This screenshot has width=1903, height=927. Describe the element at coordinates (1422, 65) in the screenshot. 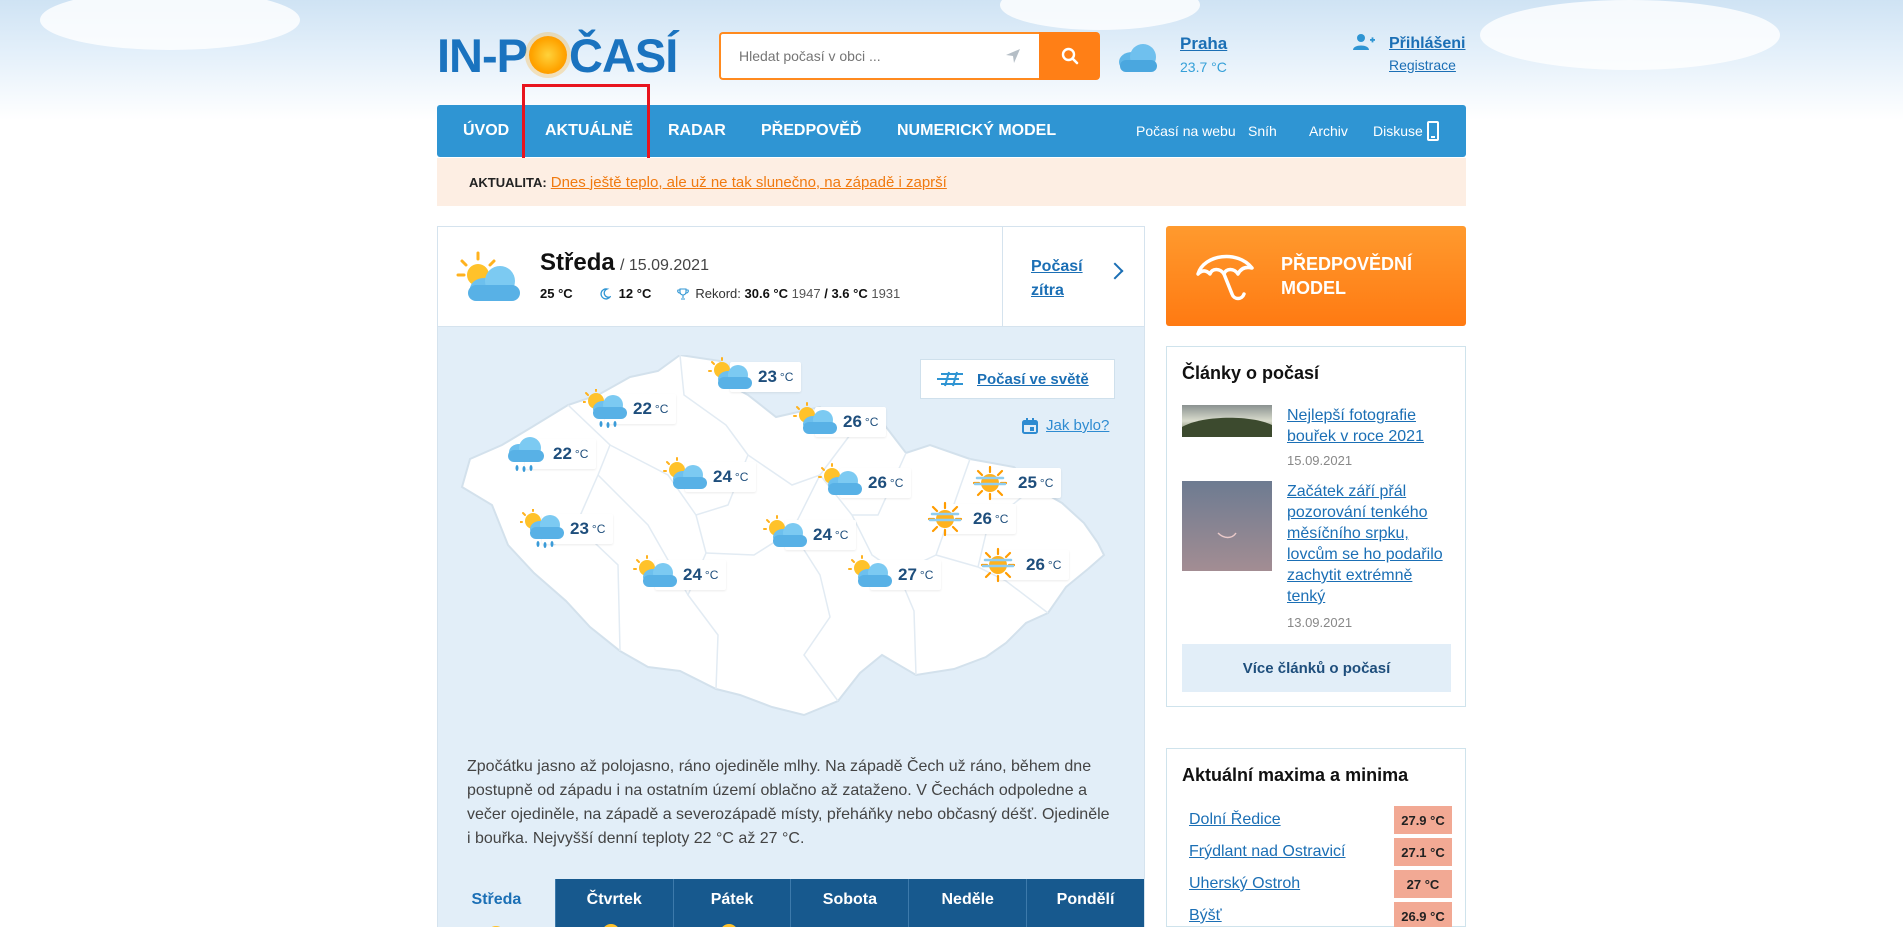

I see `register-link: Registrace` at that location.